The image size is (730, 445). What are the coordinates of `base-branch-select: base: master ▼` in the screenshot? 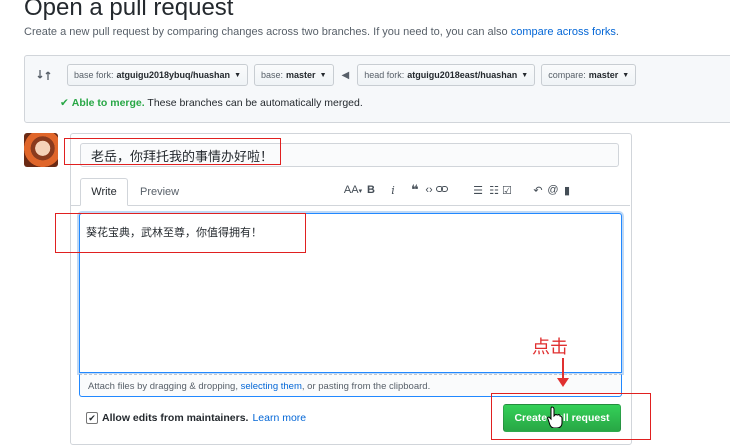 It's located at (294, 75).